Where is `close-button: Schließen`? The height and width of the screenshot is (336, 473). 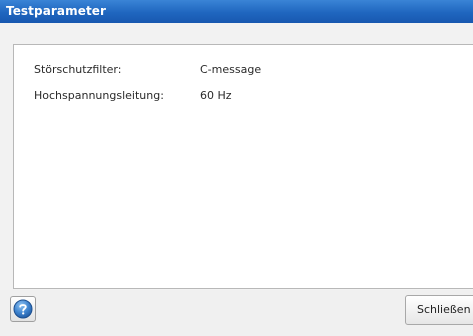 close-button: Schließen is located at coordinates (439, 310).